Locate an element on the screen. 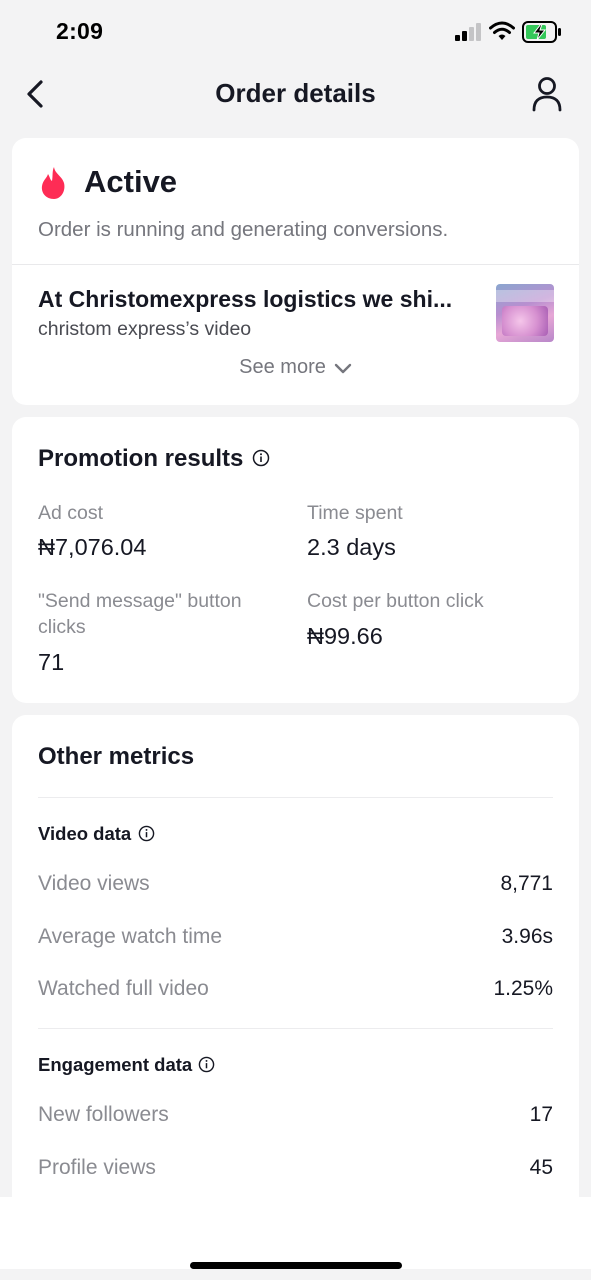 Image resolution: width=591 pixels, height=1280 pixels. row-value-watched-full-video: 1.25% is located at coordinates (523, 988).